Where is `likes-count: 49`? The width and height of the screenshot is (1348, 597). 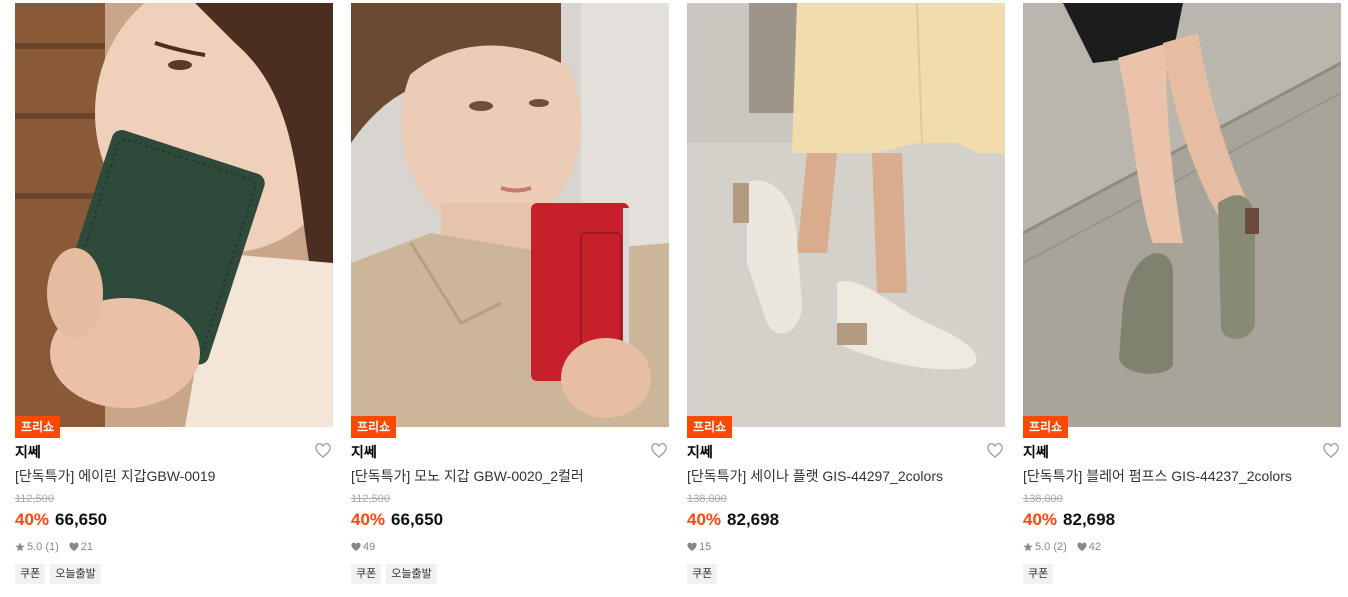
likes-count: 49 is located at coordinates (369, 547).